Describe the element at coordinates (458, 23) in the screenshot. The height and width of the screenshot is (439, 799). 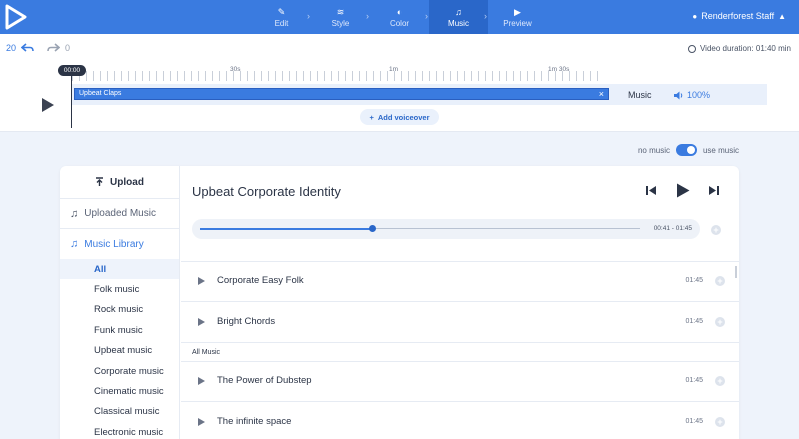
I see `tab-label: Music` at that location.